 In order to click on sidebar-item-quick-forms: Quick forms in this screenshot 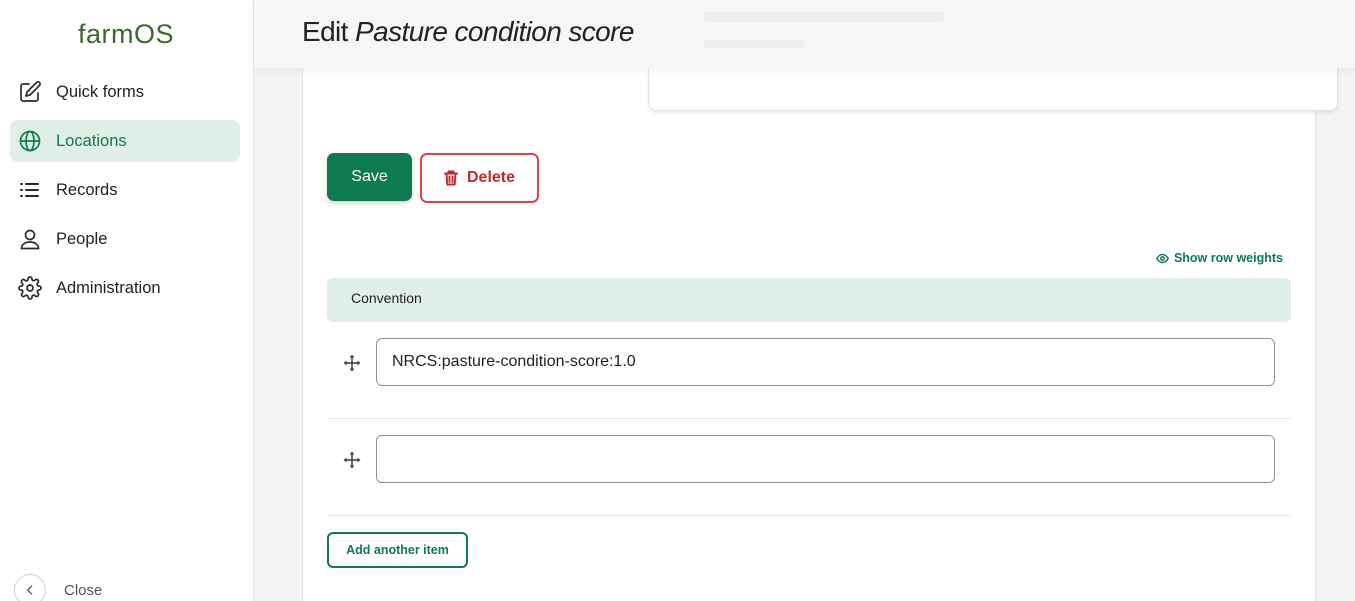, I will do `click(125, 92)`.